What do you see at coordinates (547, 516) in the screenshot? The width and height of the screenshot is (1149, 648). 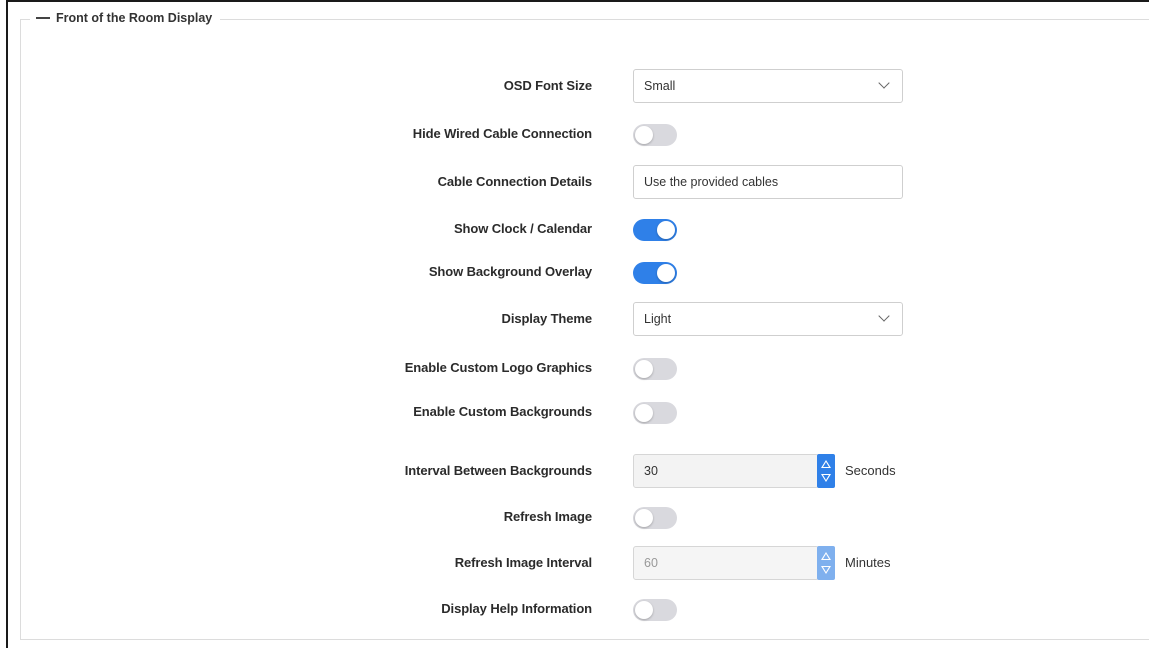 I see `refresh-image-label: Refresh Image` at bounding box center [547, 516].